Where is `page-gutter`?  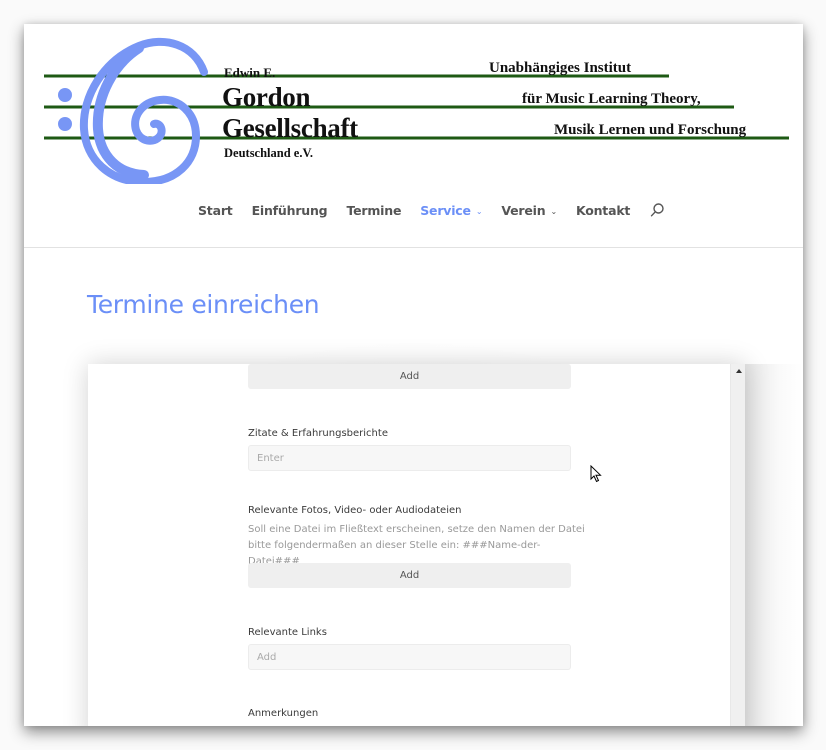 page-gutter is located at coordinates (774, 545).